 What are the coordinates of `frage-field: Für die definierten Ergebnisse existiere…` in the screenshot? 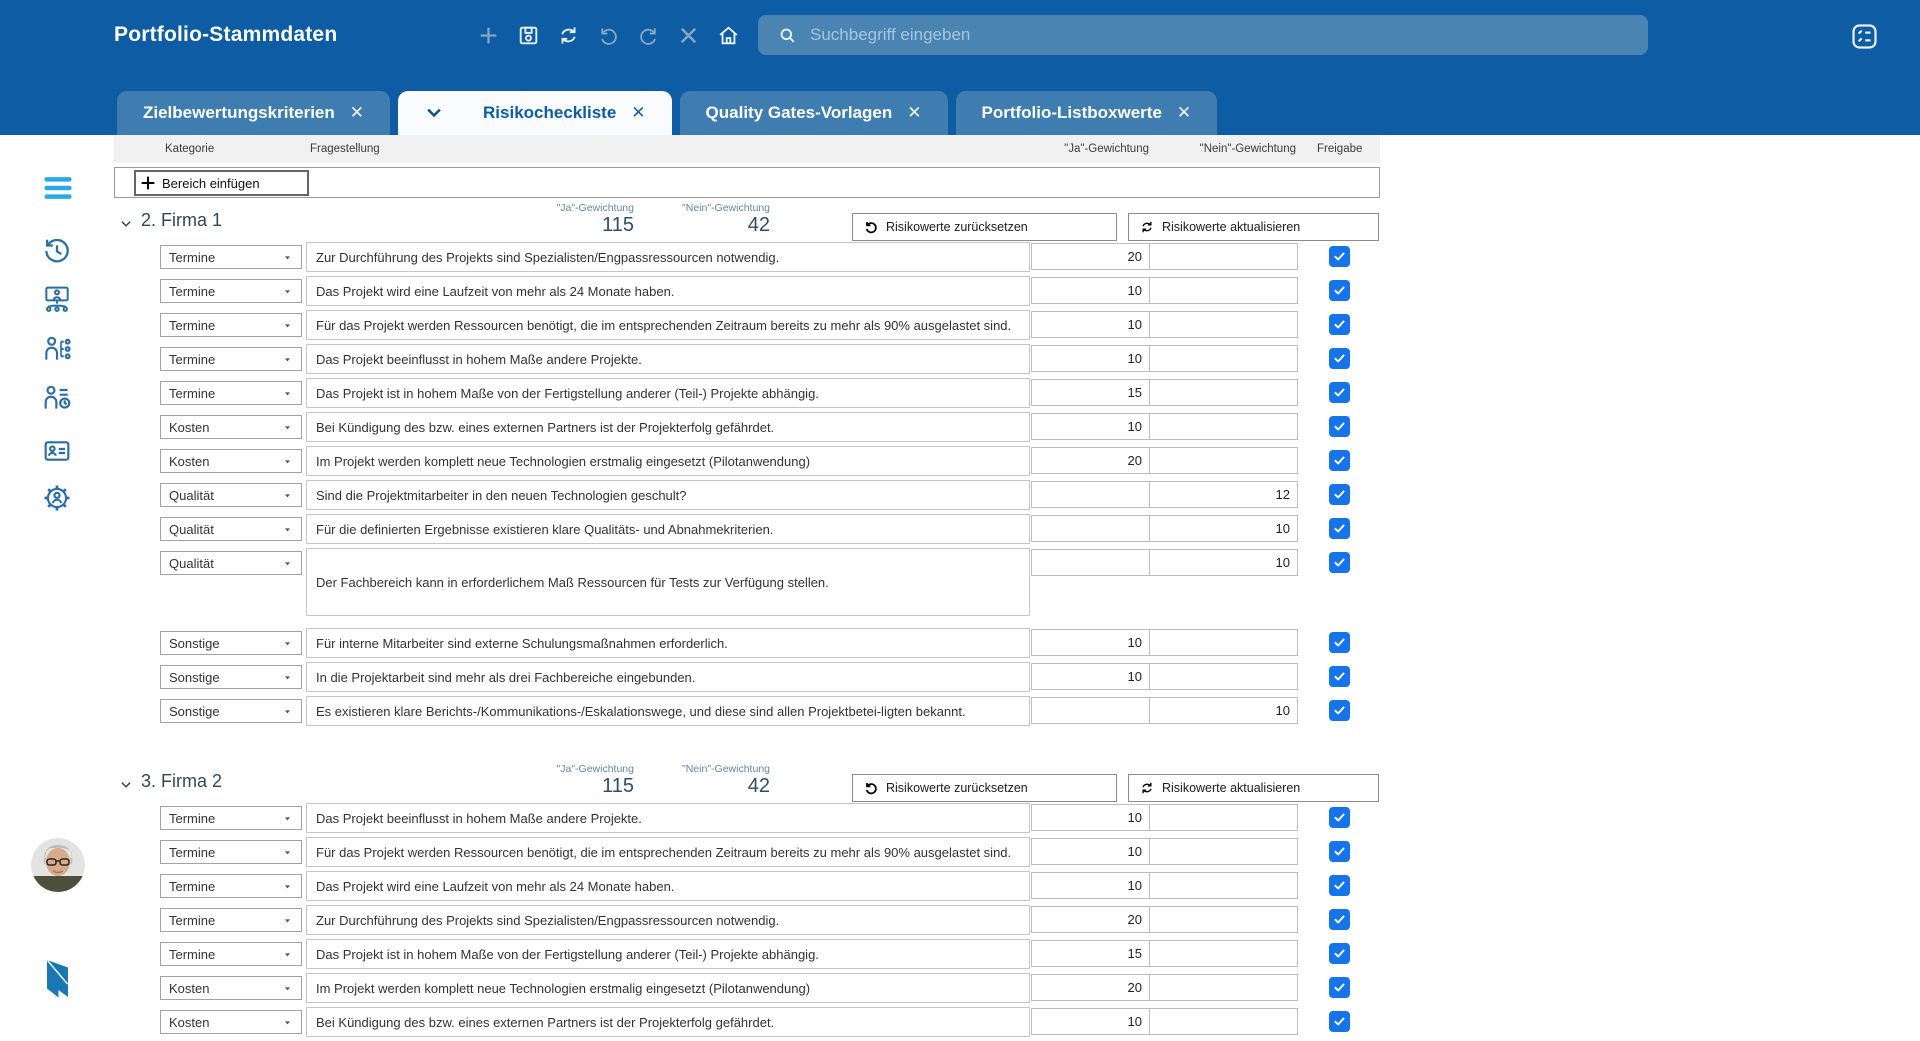 It's located at (668, 529).